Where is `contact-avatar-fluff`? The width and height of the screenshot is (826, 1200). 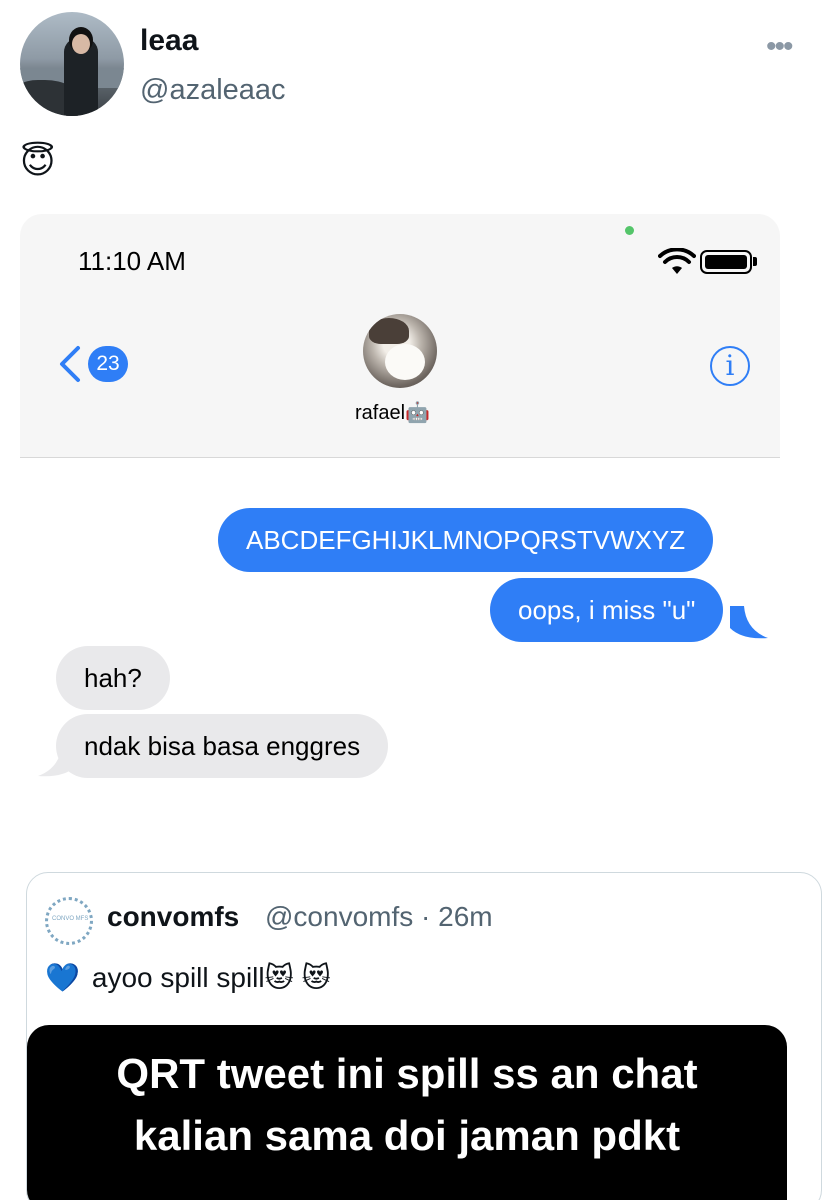 contact-avatar-fluff is located at coordinates (405, 362).